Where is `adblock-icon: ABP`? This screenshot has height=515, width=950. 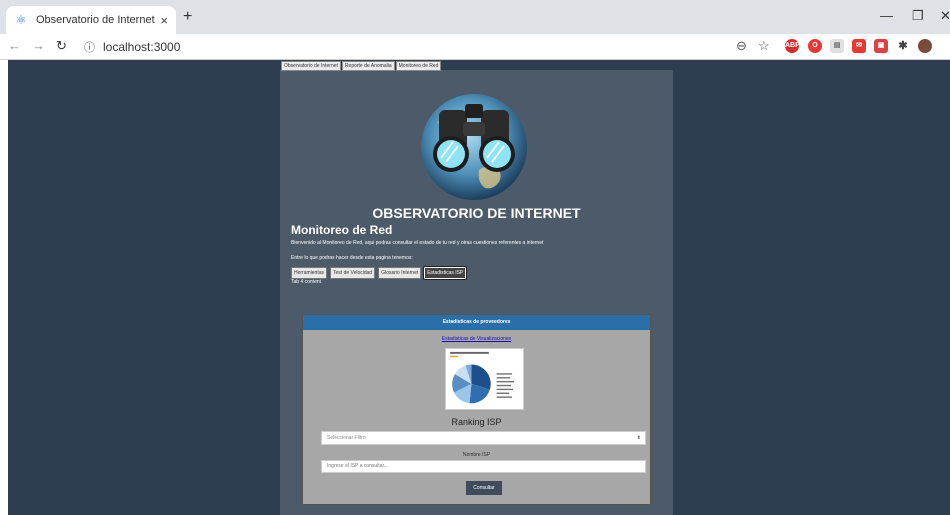 adblock-icon: ABP is located at coordinates (792, 46).